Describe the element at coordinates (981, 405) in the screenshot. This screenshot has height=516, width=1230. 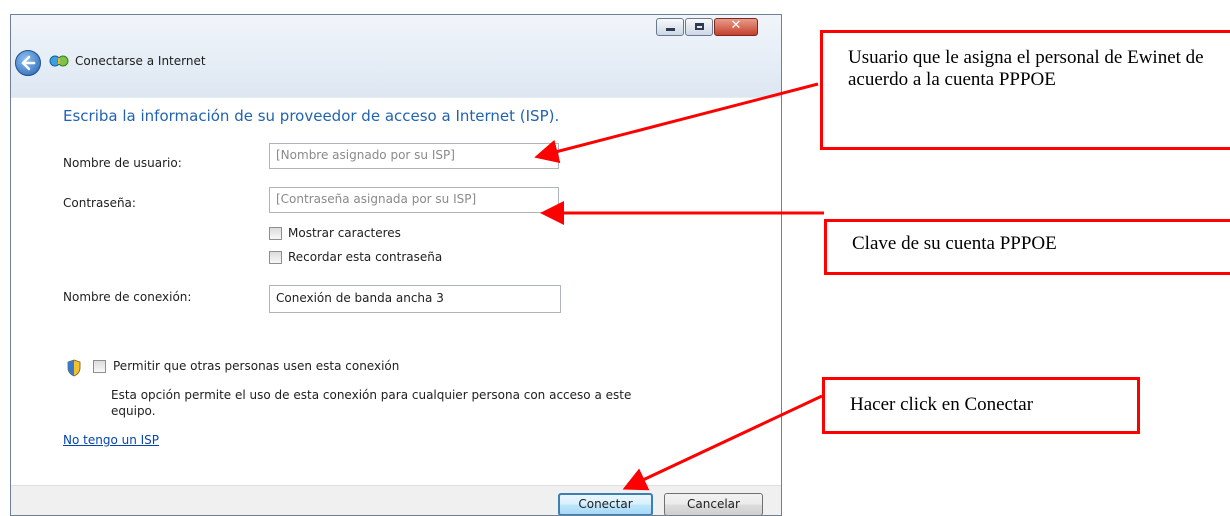
I see `connect-annotation: Hacer click en Conectar` at that location.